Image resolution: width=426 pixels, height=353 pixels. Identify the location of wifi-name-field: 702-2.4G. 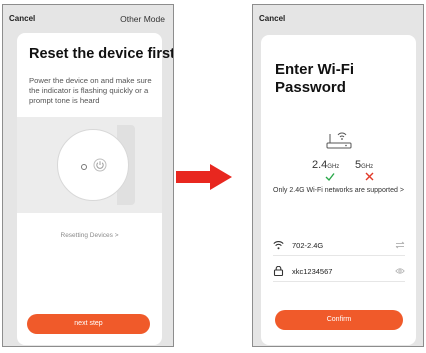
(339, 247).